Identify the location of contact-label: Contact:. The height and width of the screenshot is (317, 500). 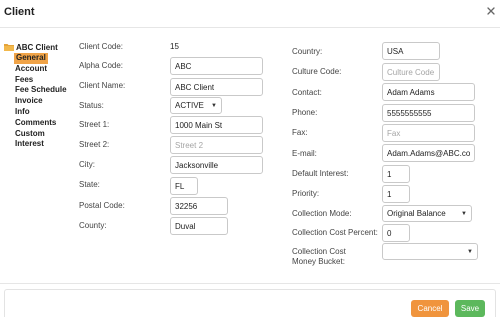
(307, 92).